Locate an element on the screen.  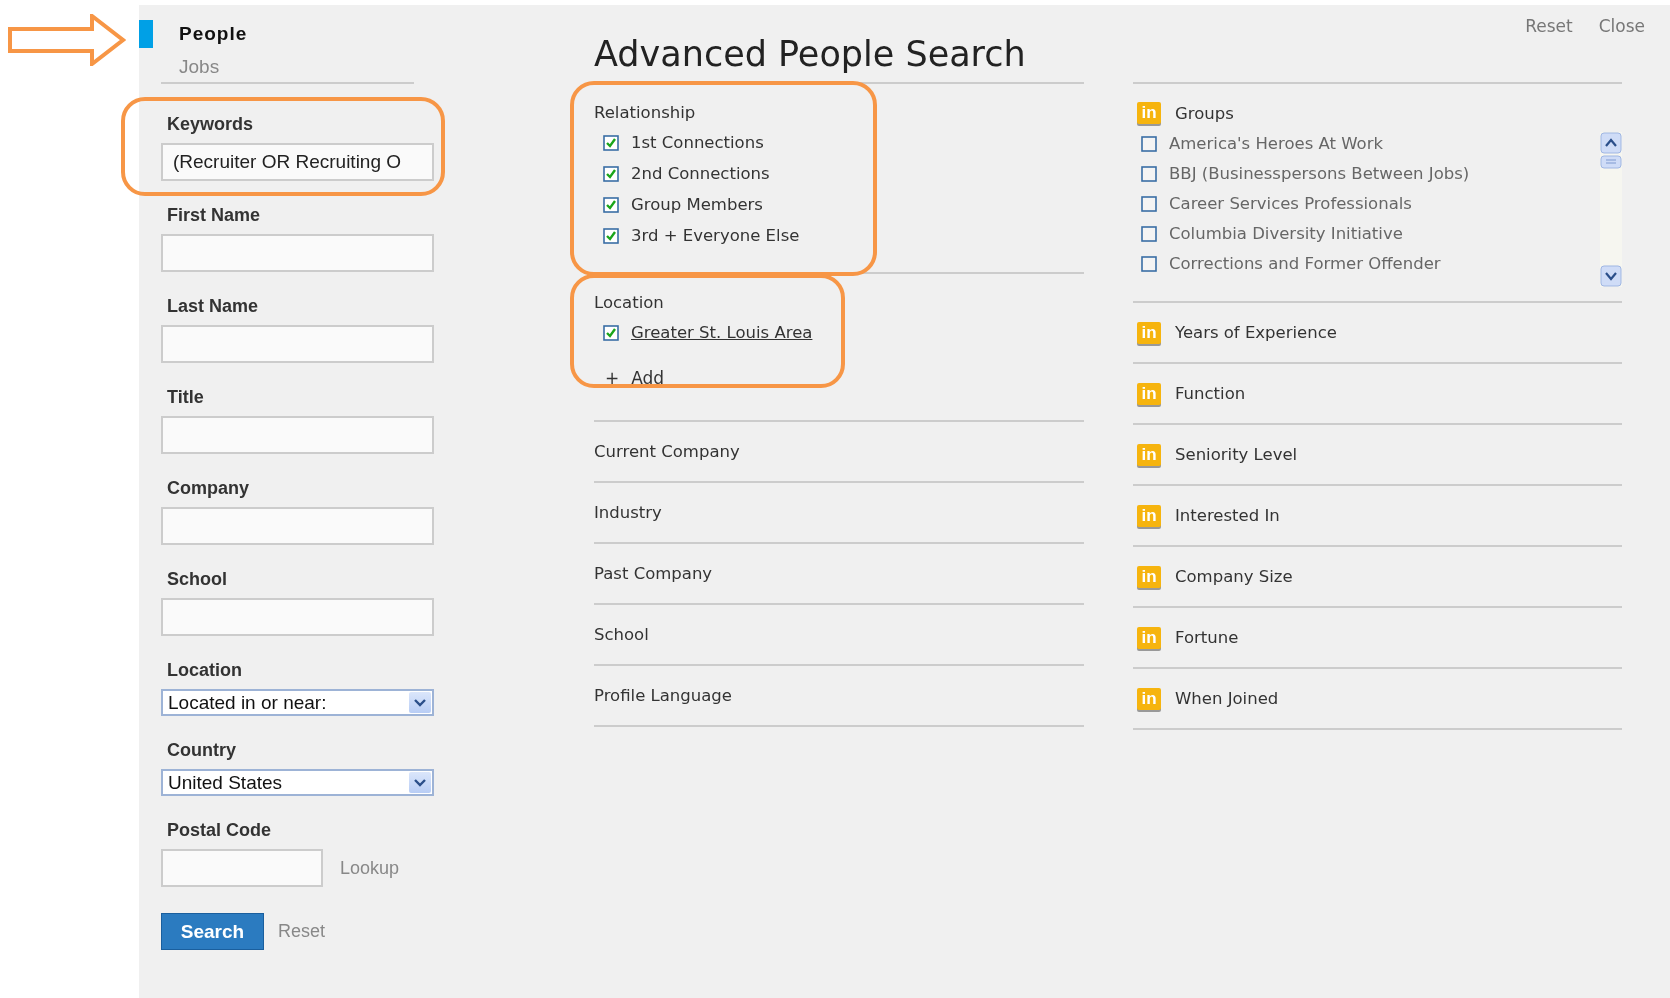
facet-heading: Years of Experience is located at coordinates (1256, 332).